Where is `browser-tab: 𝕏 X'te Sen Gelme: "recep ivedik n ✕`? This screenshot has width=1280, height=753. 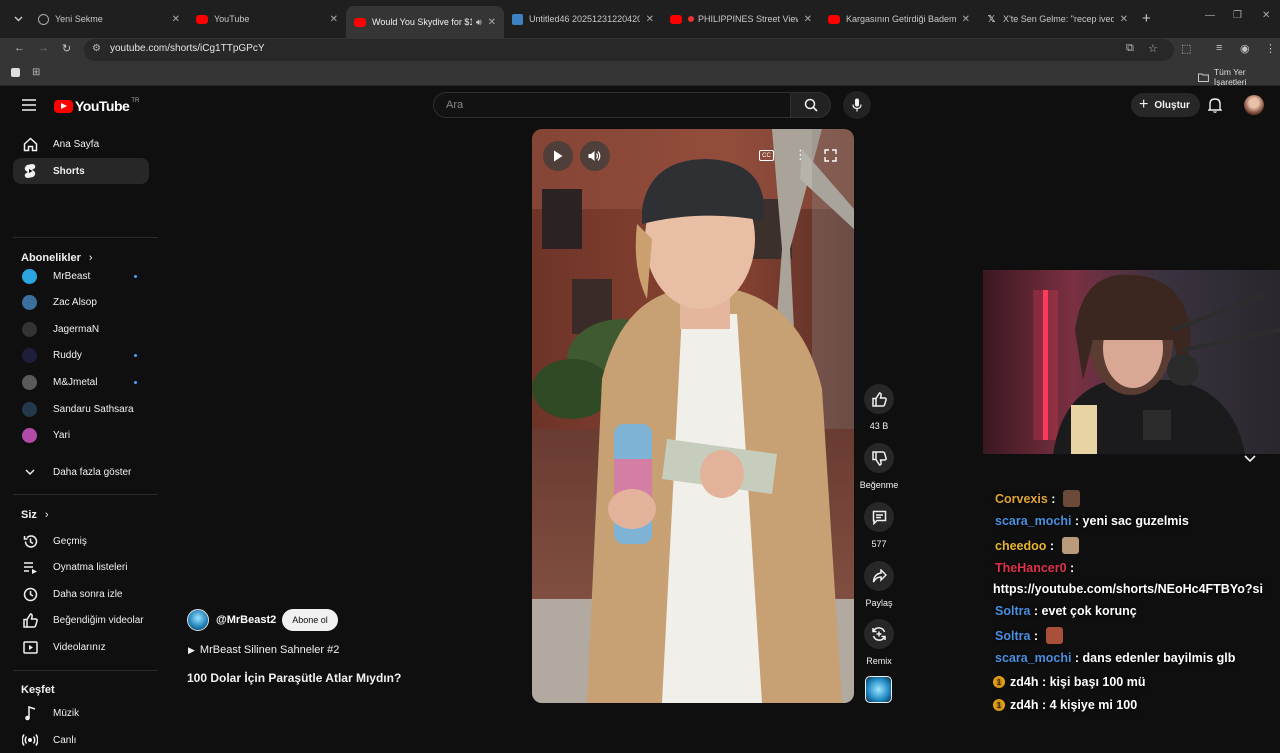 browser-tab: 𝕏 X'te Sen Gelme: "recep ivedik n ✕ is located at coordinates (1057, 19).